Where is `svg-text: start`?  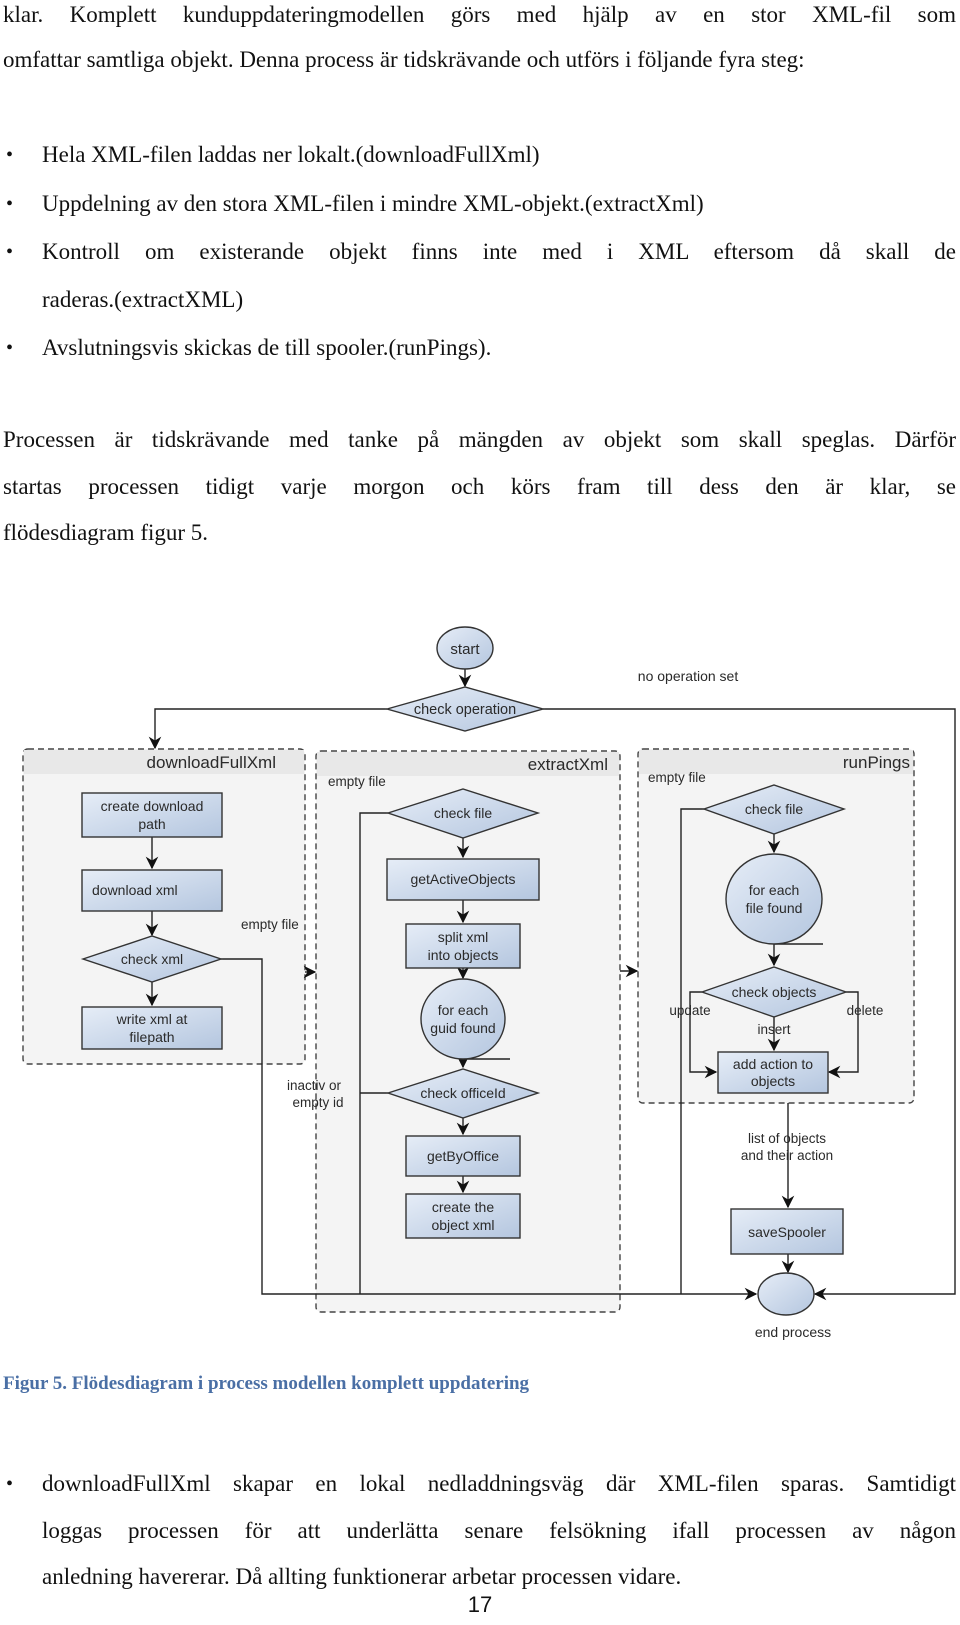 svg-text: start is located at coordinates (465, 649).